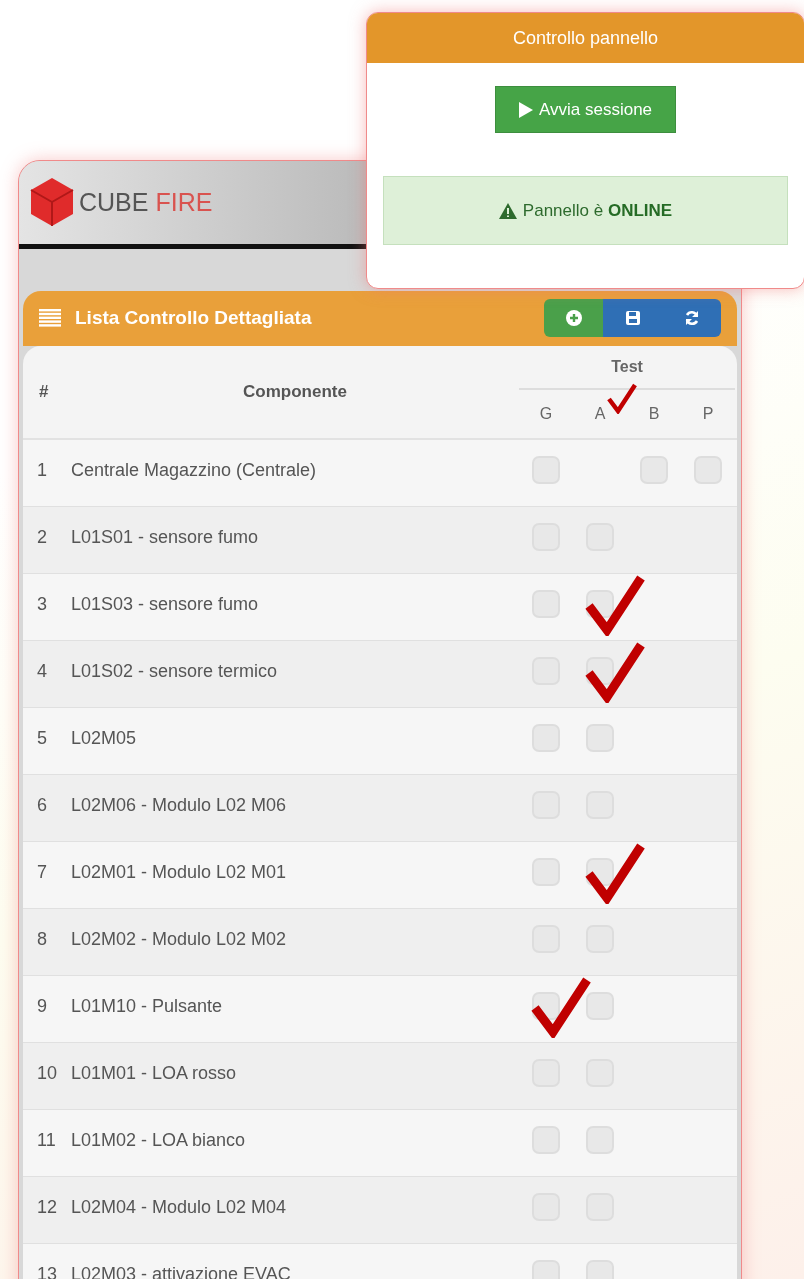 This screenshot has height=1279, width=804. I want to click on cube-logo-icon, so click(52, 202).